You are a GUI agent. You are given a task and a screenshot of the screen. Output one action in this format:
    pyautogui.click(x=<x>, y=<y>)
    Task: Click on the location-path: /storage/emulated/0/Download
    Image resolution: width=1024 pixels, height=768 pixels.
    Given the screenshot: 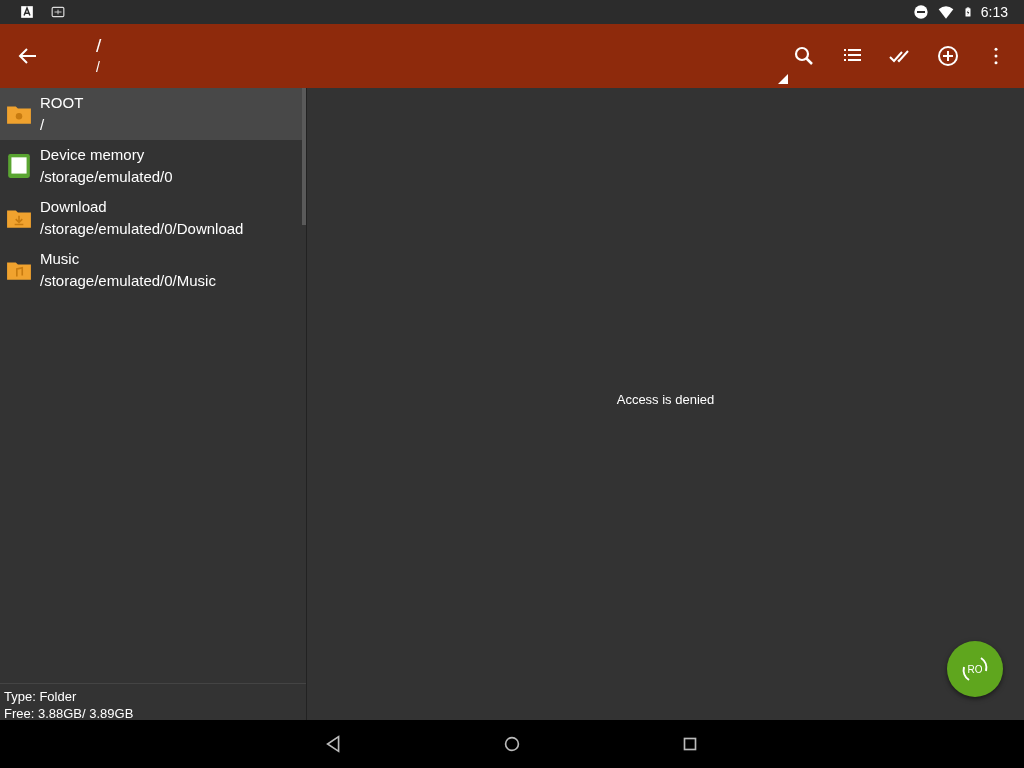 What is the action you would take?
    pyautogui.click(x=142, y=229)
    